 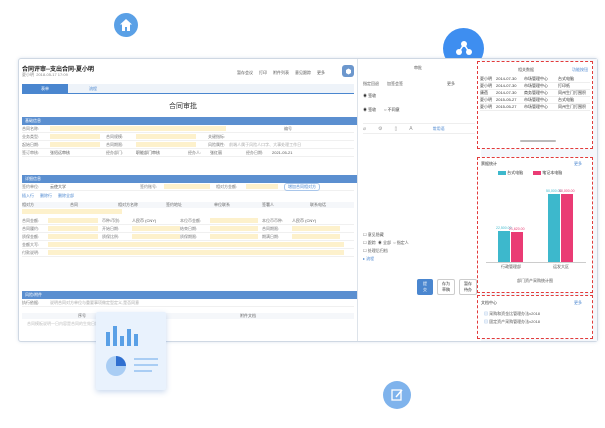 I want to click on phrase-link: 常用语, so click(x=439, y=129).